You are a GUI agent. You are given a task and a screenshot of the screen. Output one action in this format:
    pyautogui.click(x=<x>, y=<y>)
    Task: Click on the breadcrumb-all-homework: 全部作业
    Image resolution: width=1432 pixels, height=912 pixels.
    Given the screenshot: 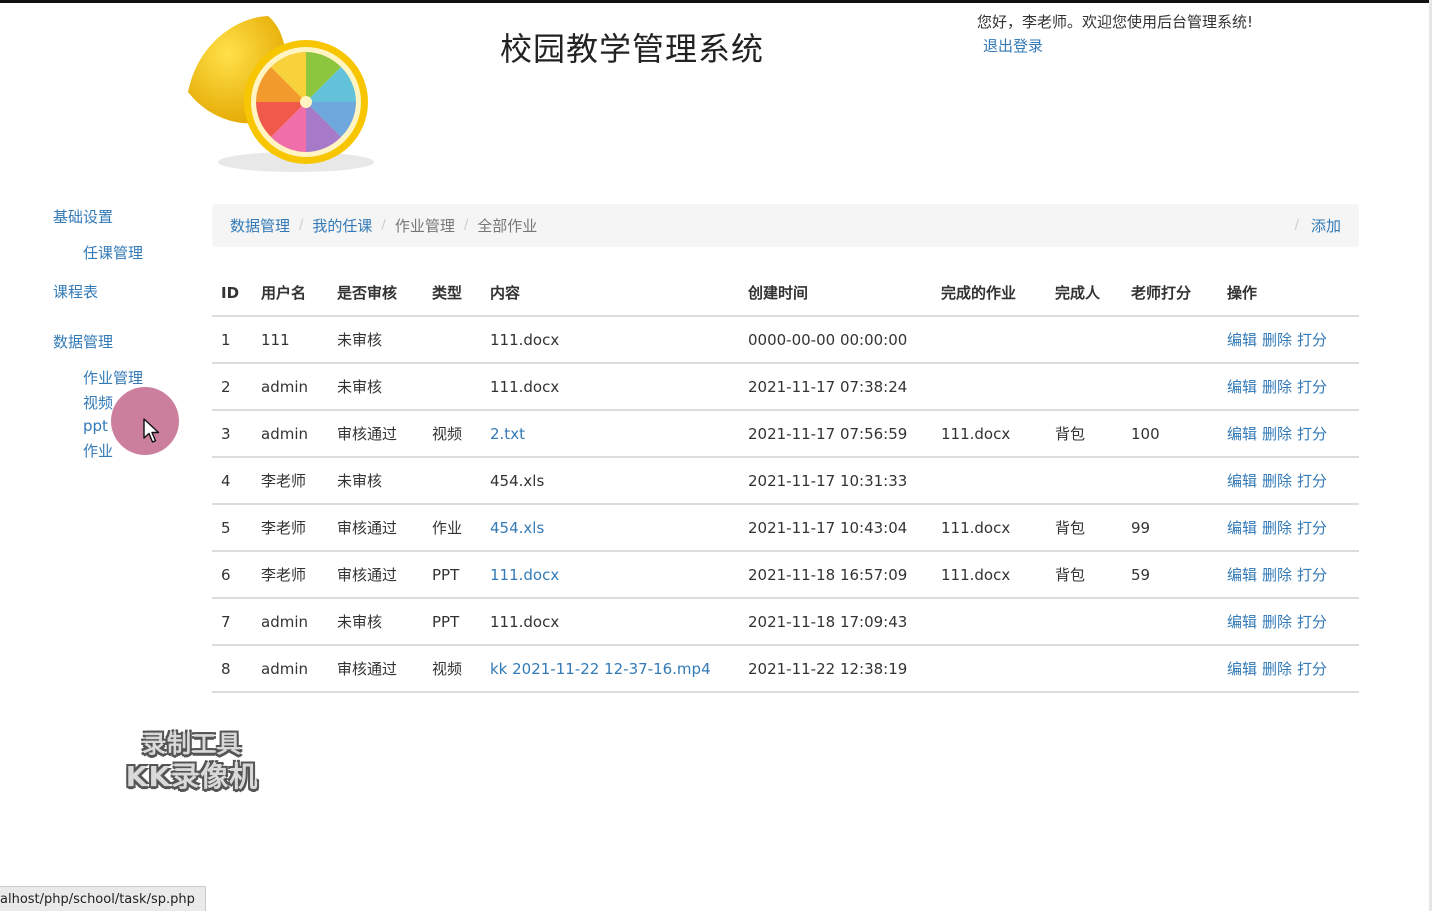 What is the action you would take?
    pyautogui.click(x=507, y=226)
    